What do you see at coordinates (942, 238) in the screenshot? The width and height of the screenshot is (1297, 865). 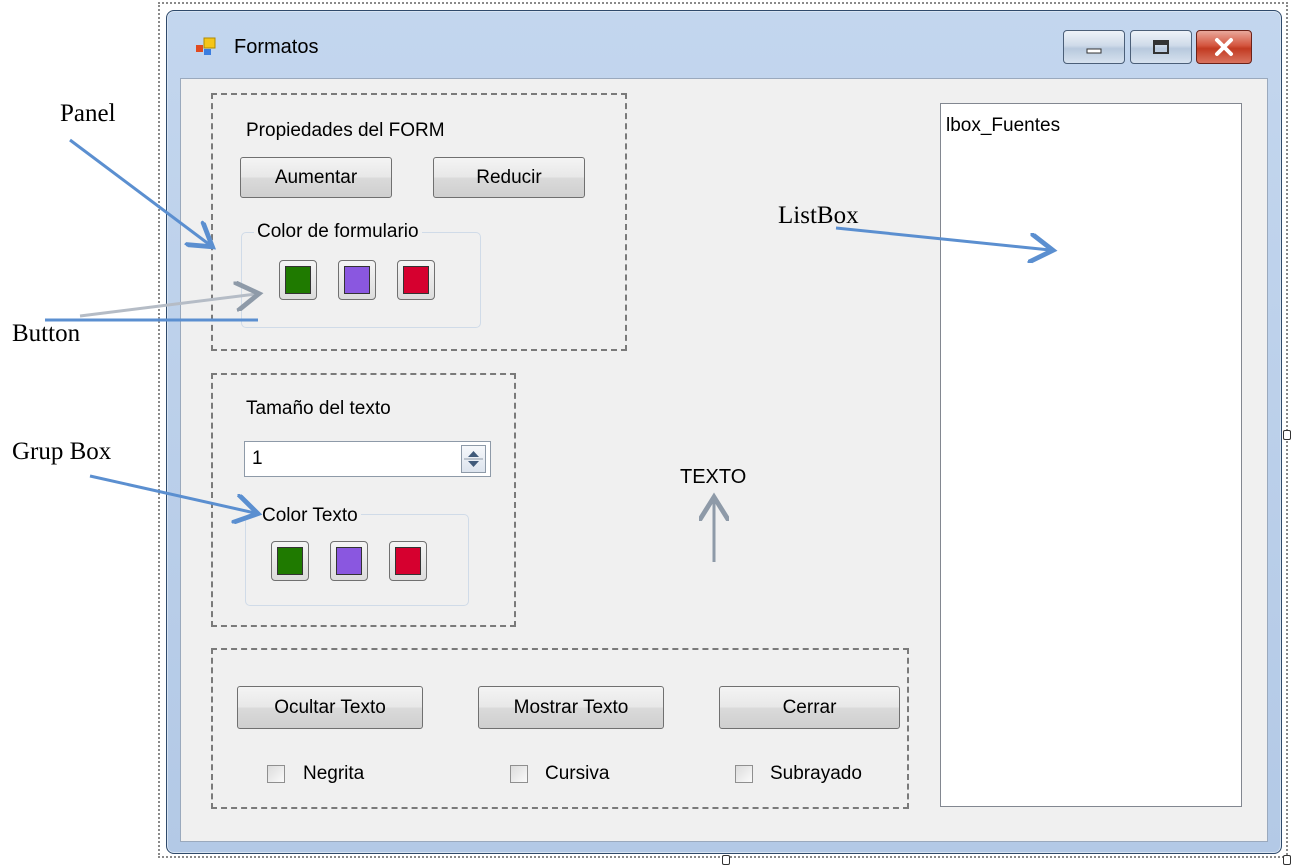 I see `arrow-listbox` at bounding box center [942, 238].